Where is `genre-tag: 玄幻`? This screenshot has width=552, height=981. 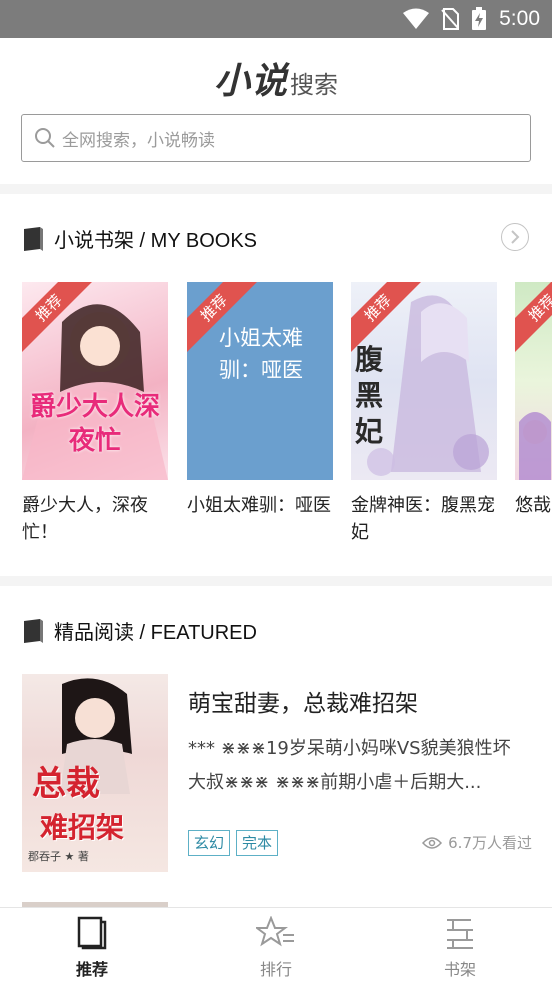
genre-tag: 玄幻 is located at coordinates (209, 843).